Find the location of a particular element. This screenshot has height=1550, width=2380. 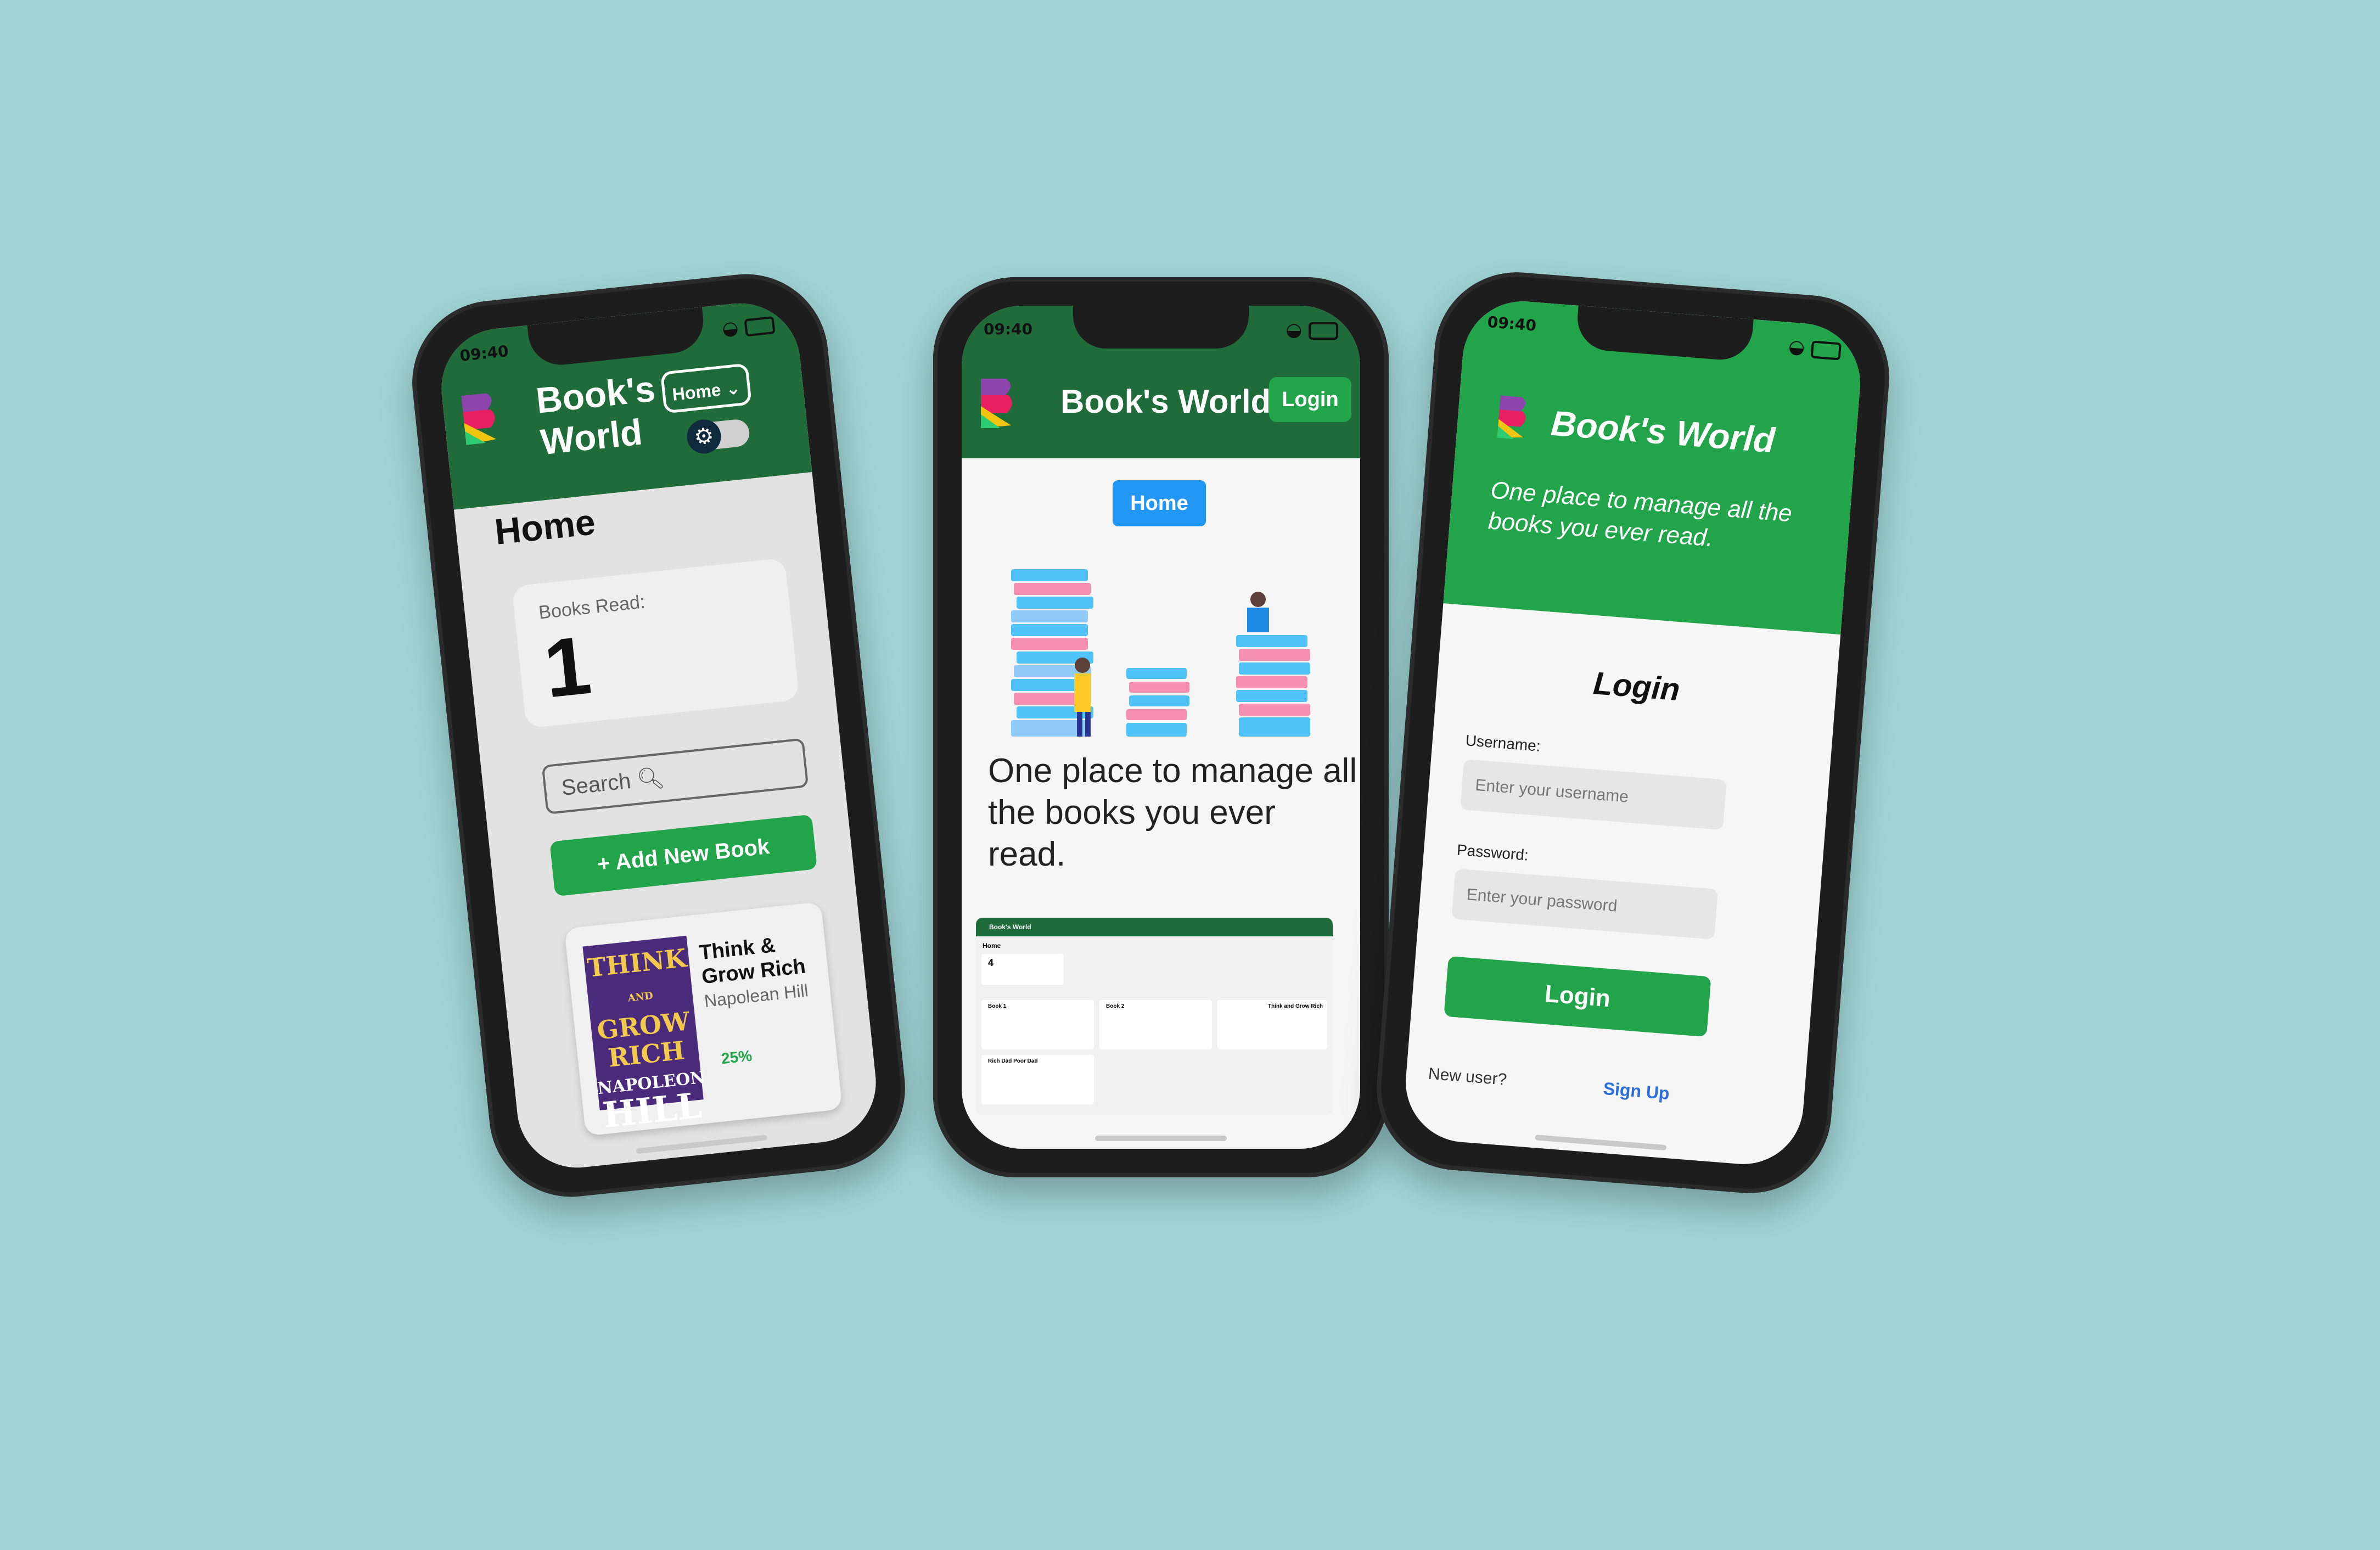

cover-and: AND is located at coordinates (640, 997).